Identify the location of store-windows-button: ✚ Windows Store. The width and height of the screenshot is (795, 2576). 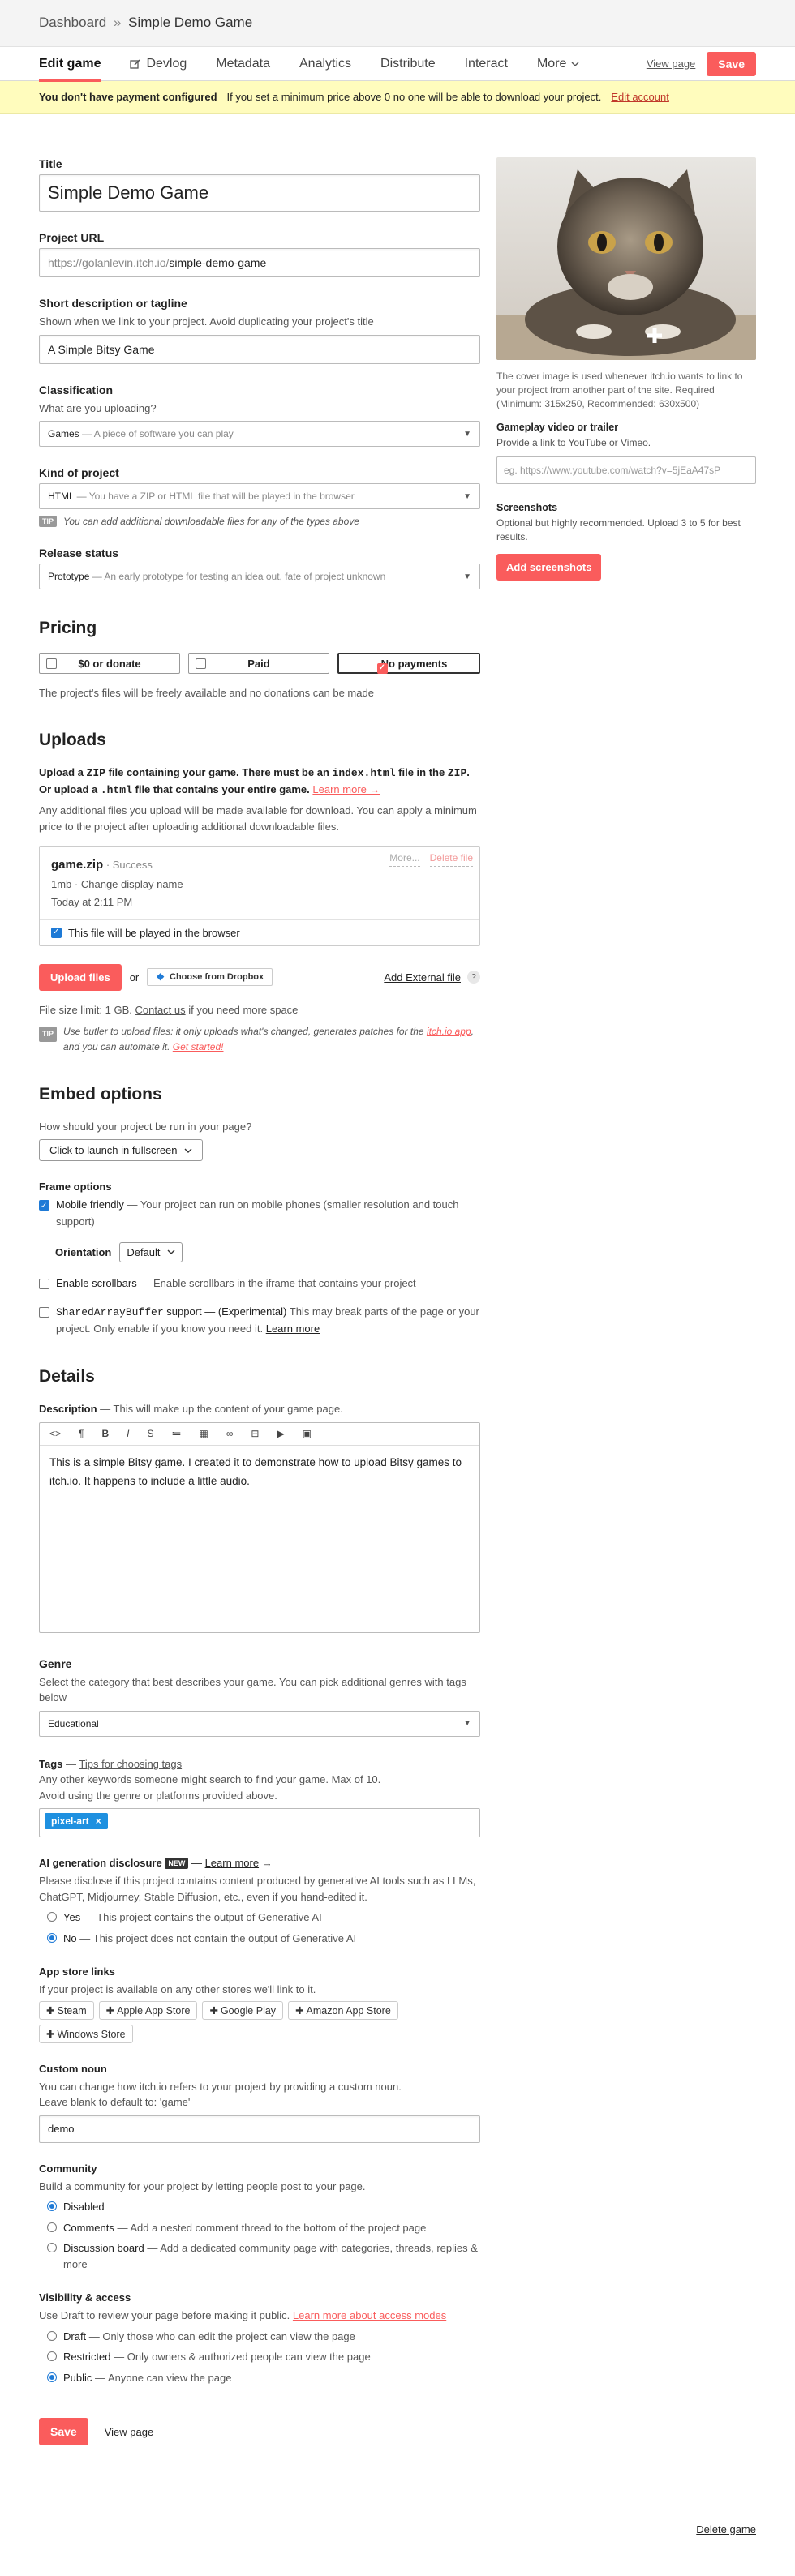
(86, 2033).